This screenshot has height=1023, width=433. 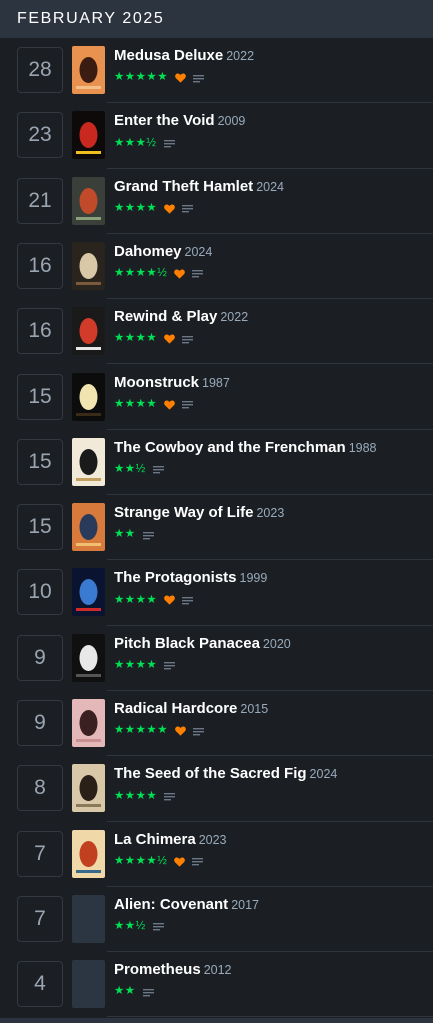 What do you see at coordinates (216, 267) in the screenshot?
I see `diary-entry: 16 Dahomey 2024 ★★★★½` at bounding box center [216, 267].